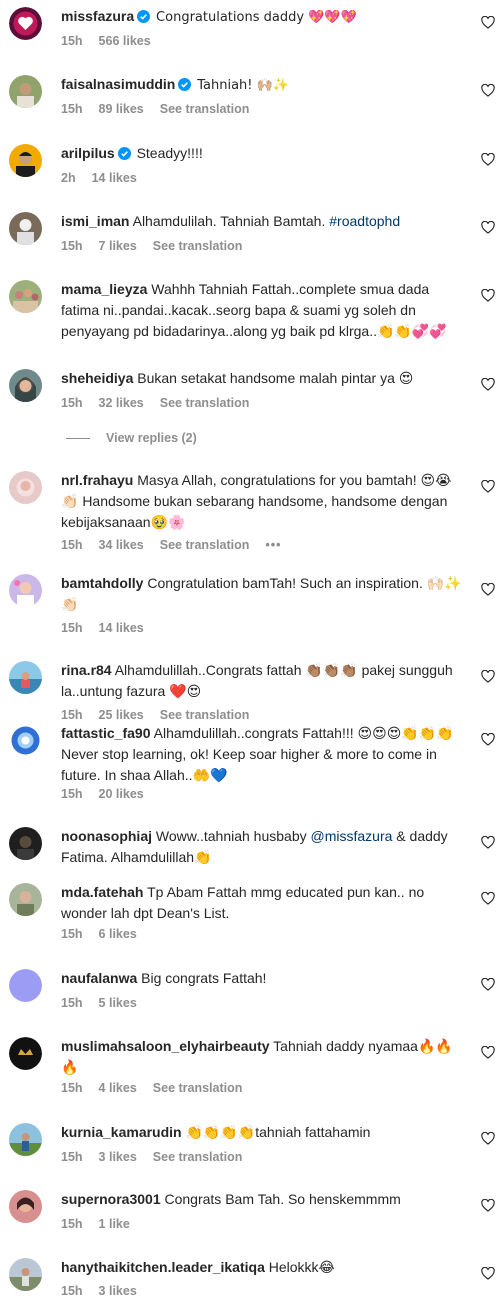 The height and width of the screenshot is (1298, 500). What do you see at coordinates (104, 289) in the screenshot?
I see `username: mama_lieyza` at bounding box center [104, 289].